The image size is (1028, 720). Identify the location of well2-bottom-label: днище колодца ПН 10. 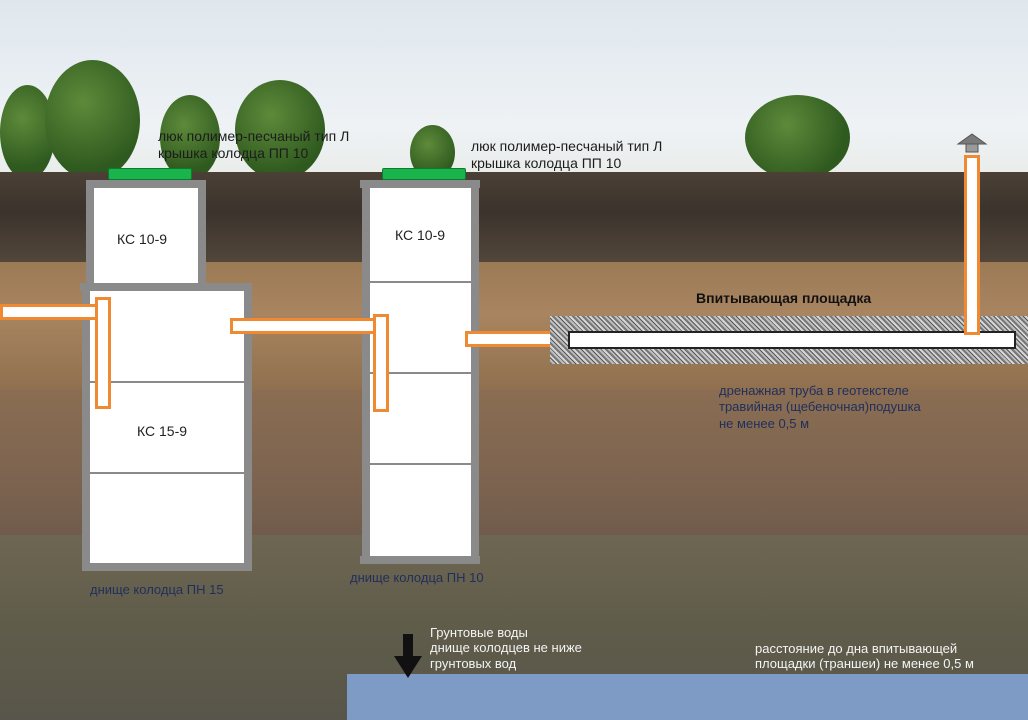
(417, 577).